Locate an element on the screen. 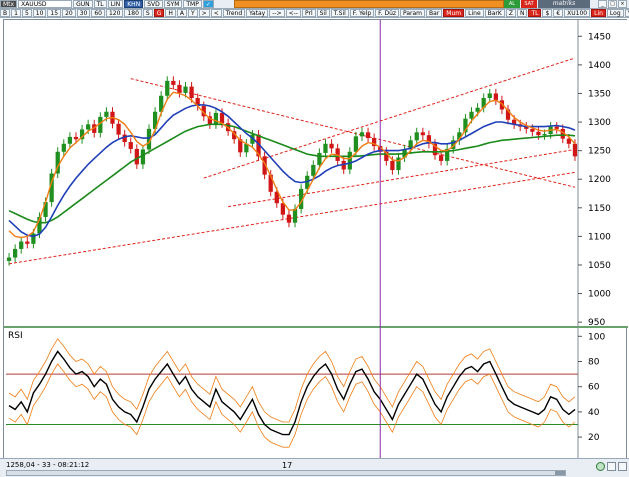  toolbar-button-7: 60 is located at coordinates (98, 13).